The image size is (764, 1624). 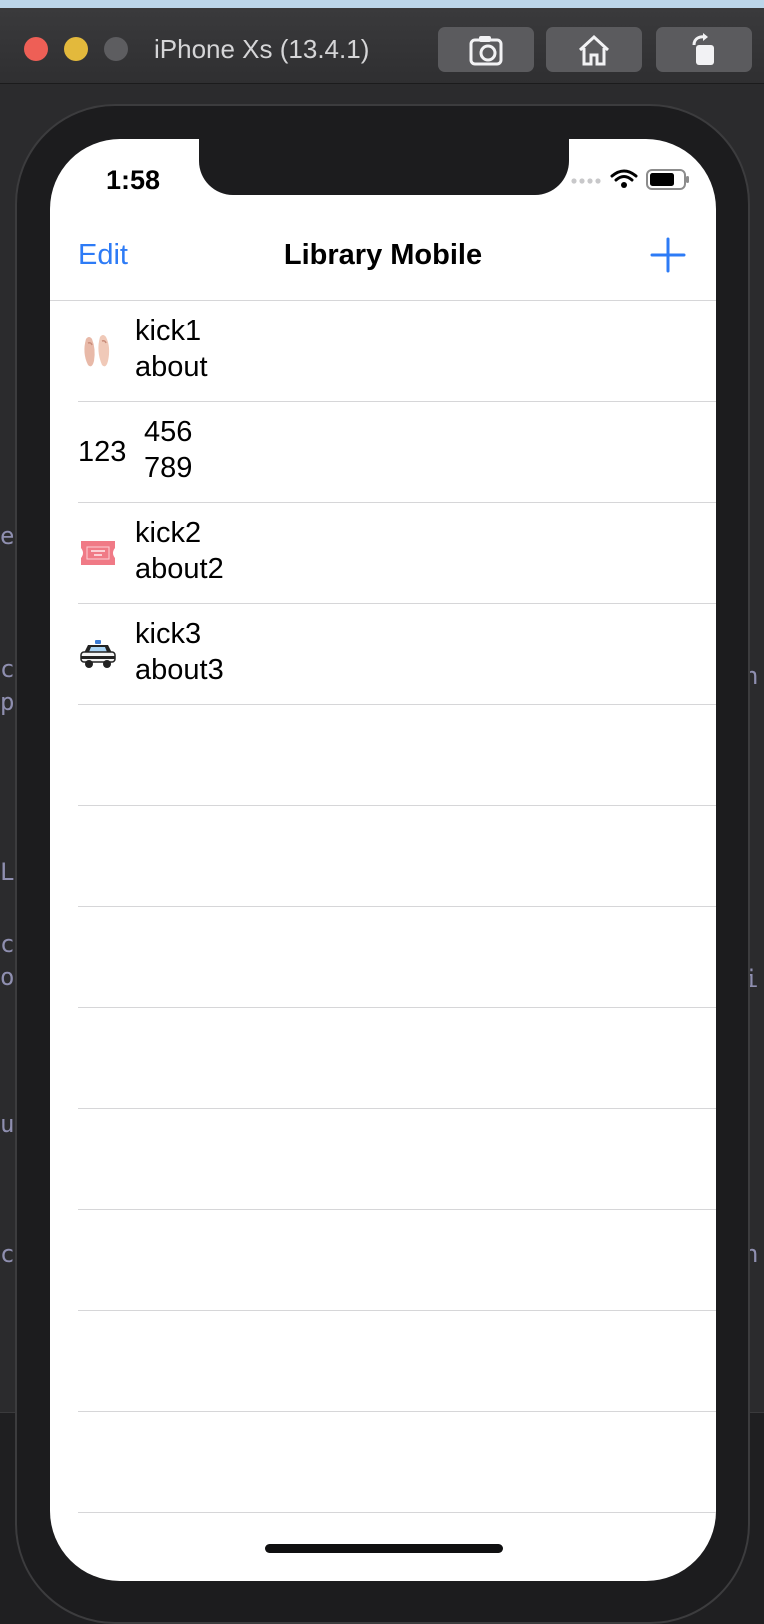 What do you see at coordinates (168, 432) in the screenshot?
I see `row-title: 456` at bounding box center [168, 432].